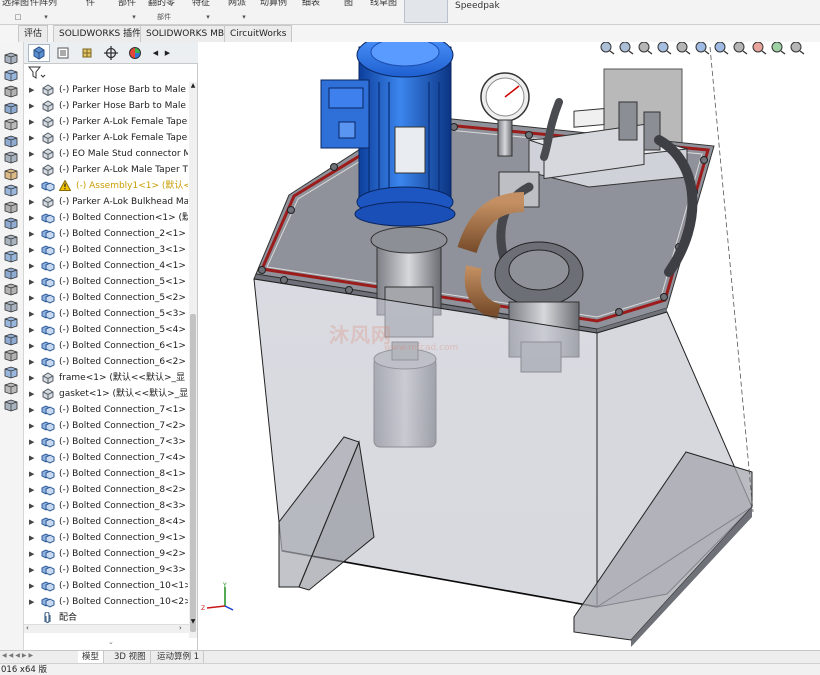 The height and width of the screenshot is (675, 820). I want to click on tree-item: ▶ (-) Bolted Connection_5<3> (默, so click(106, 314).